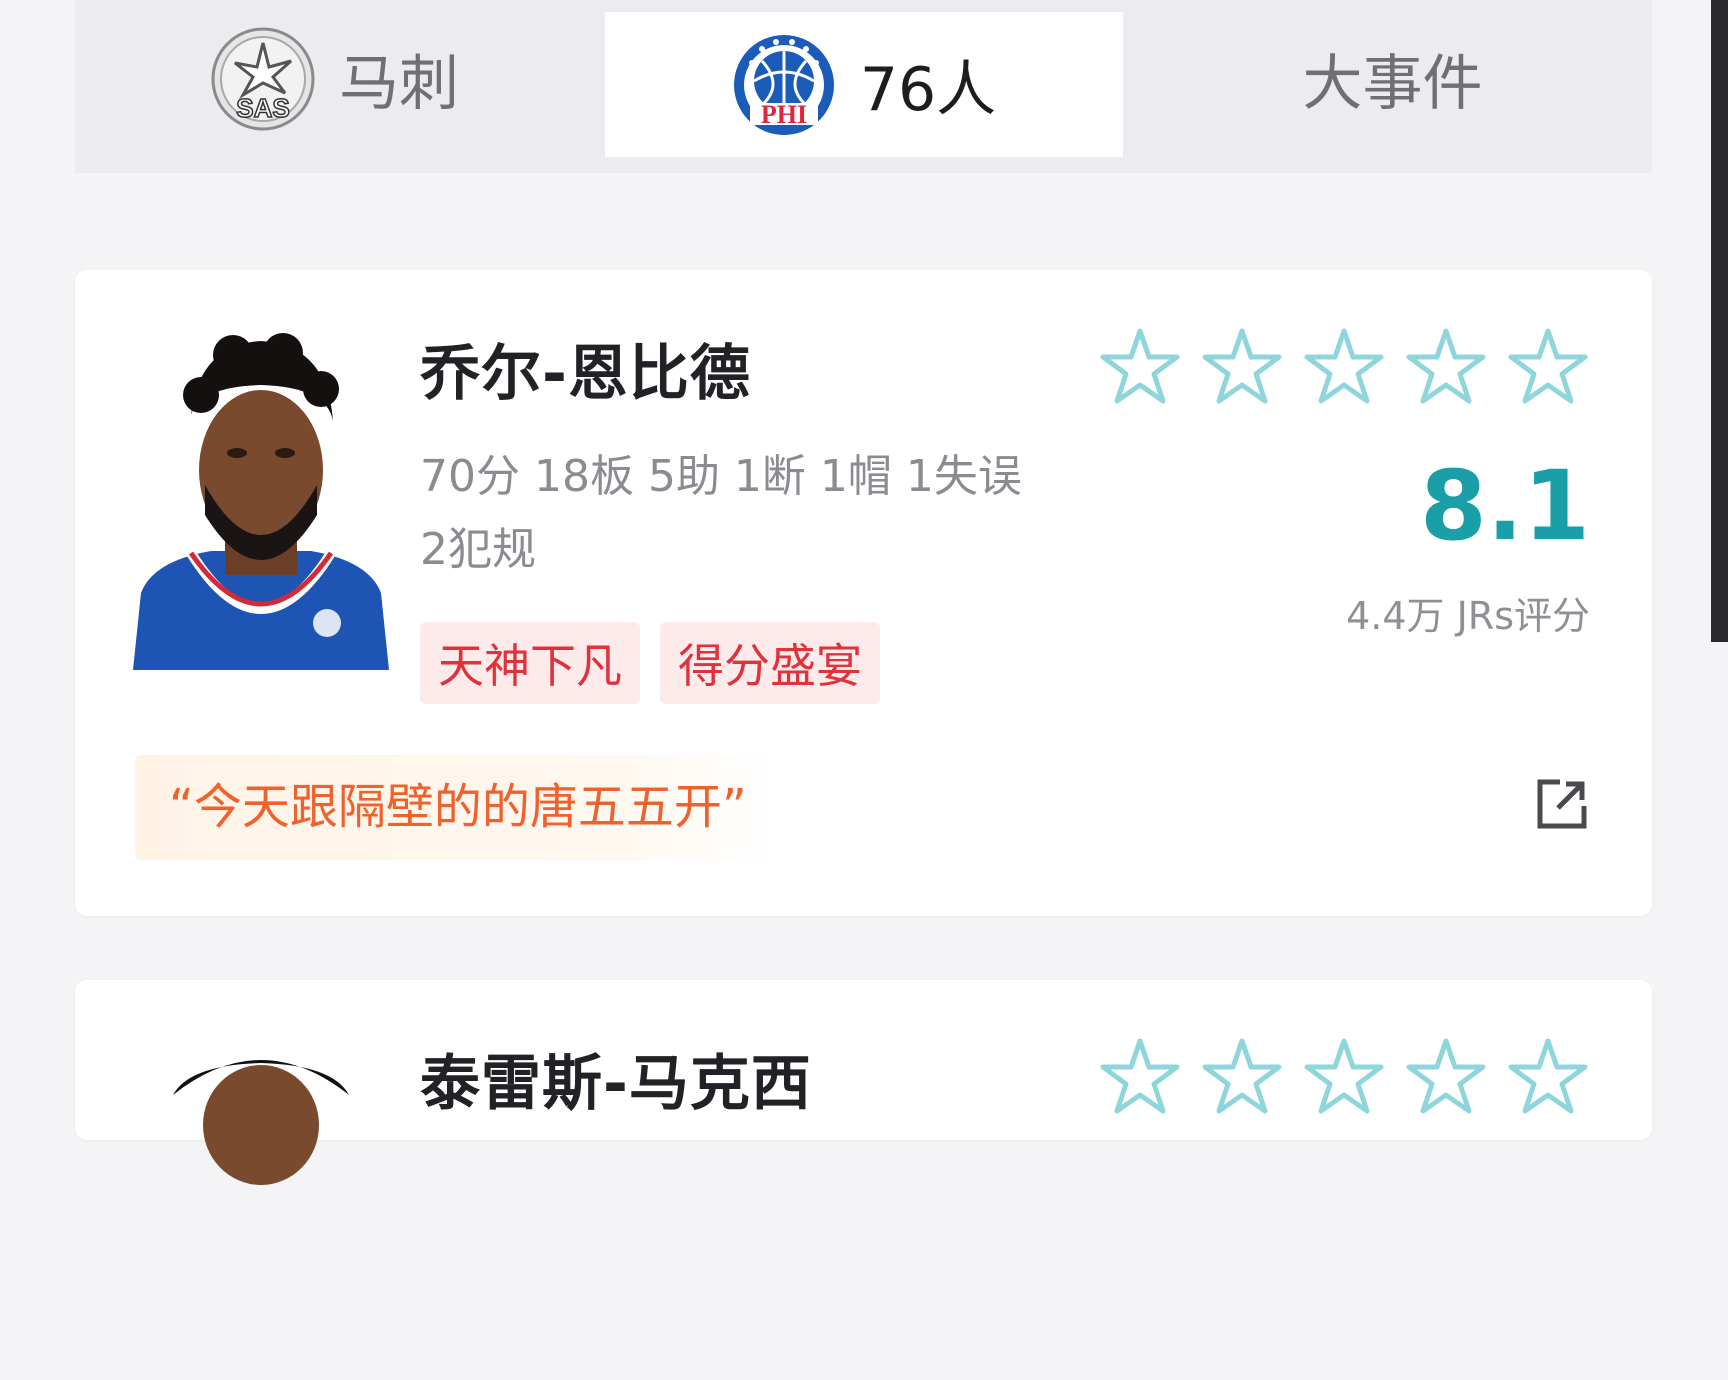  Describe the element at coordinates (530, 663) in the screenshot. I see `player-tag: 天神下凡` at that location.